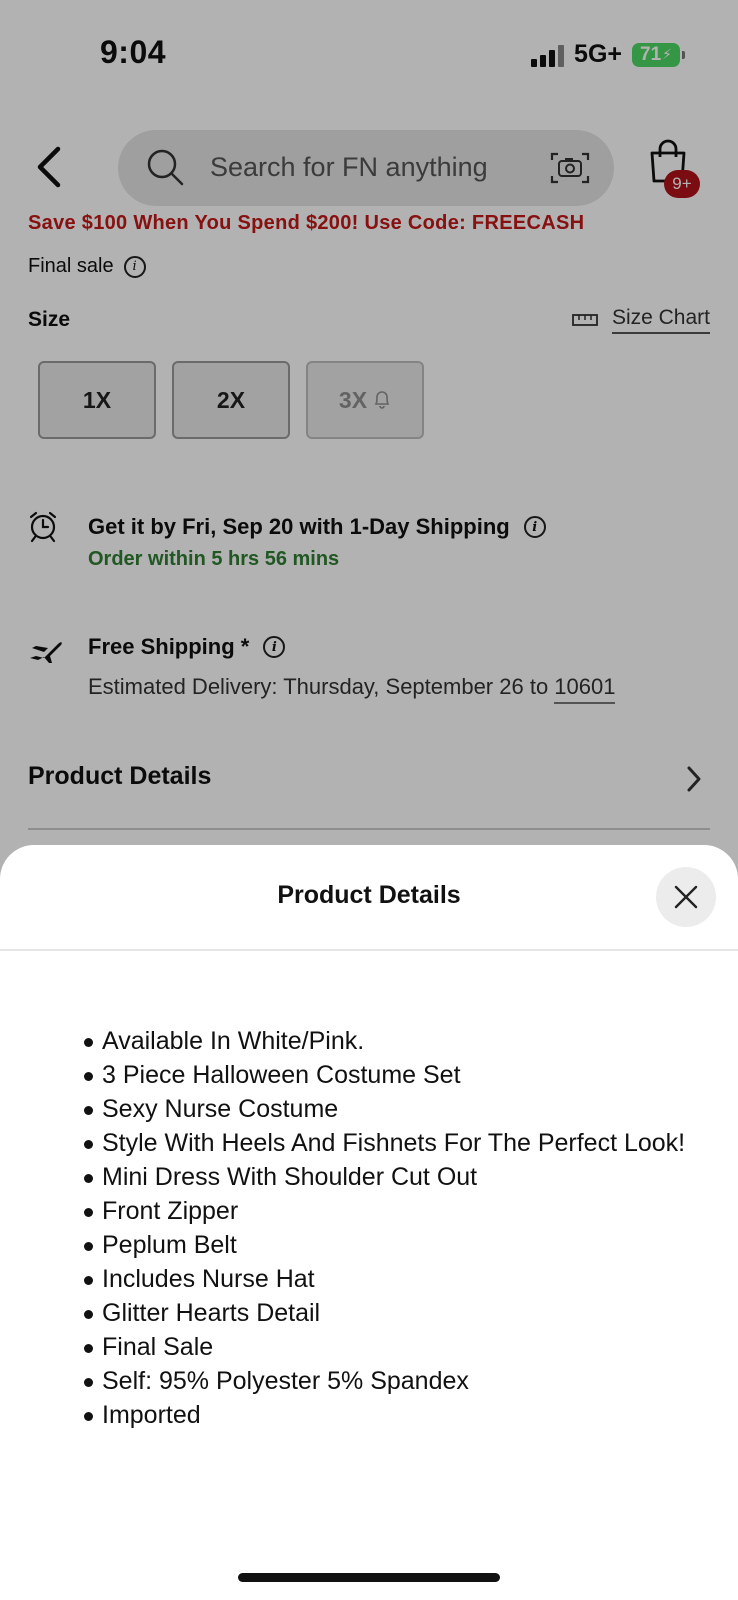 The width and height of the screenshot is (738, 1600). Describe the element at coordinates (387, 1109) in the screenshot. I see `list-item: Sexy Nurse Costume` at that location.